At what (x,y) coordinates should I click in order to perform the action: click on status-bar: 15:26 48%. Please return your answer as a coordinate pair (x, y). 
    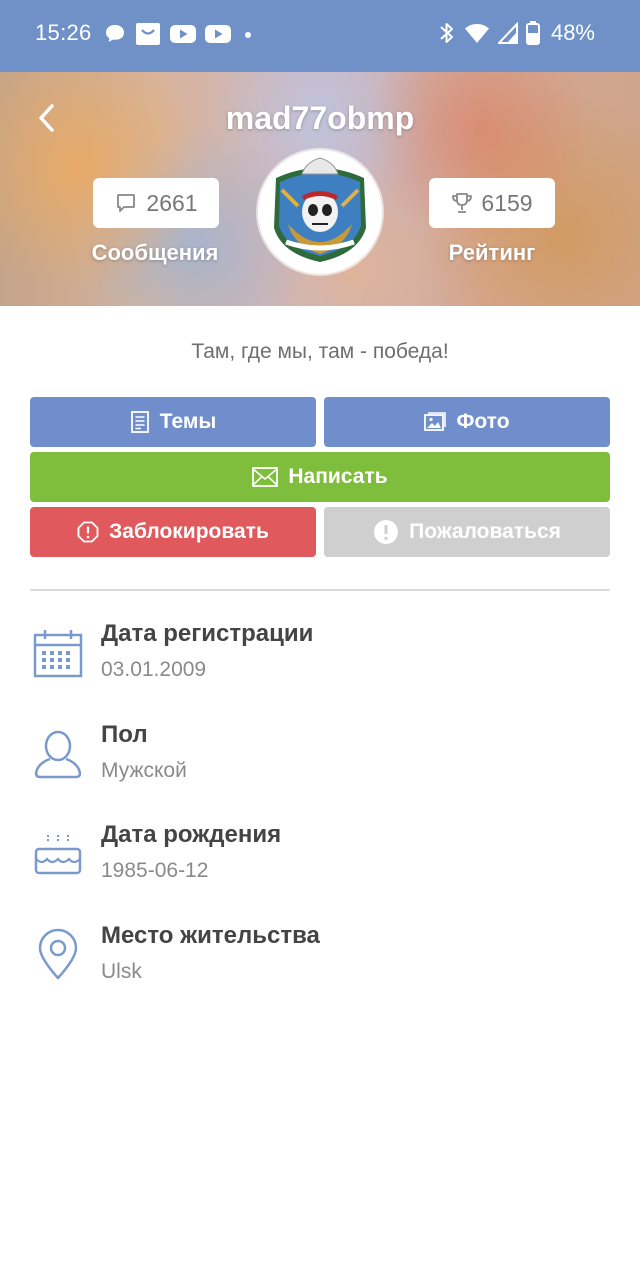
    Looking at the image, I should click on (320, 36).